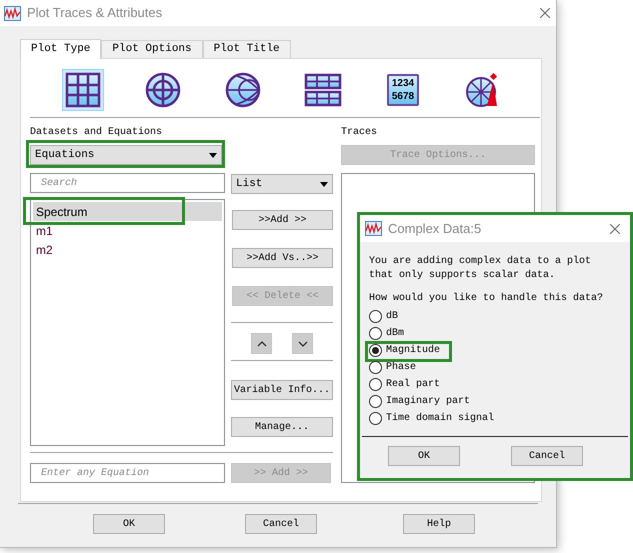 Image resolution: width=633 pixels, height=553 pixels. What do you see at coordinates (127, 211) in the screenshot?
I see `list-item: Spectrum` at bounding box center [127, 211].